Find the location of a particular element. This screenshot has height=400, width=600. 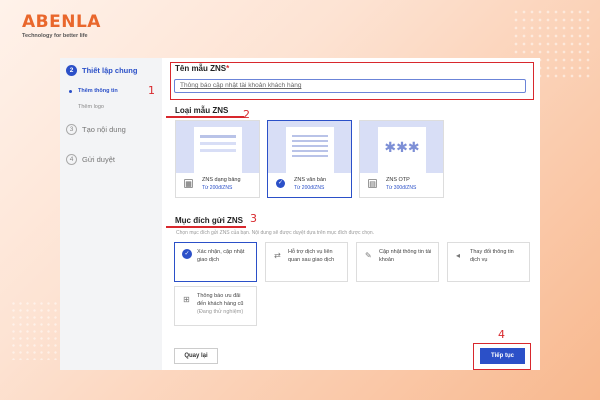

template-name-label: ZNS OTP is located at coordinates (398, 180).